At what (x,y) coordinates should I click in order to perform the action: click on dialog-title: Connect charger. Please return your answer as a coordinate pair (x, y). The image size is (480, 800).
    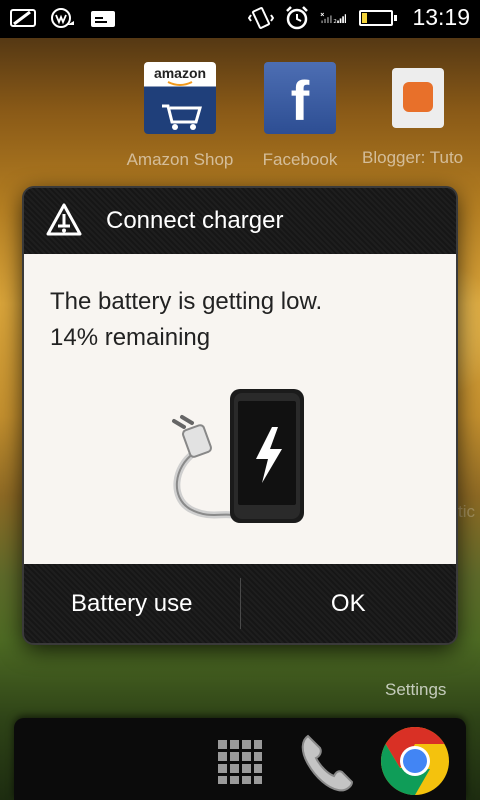
    Looking at the image, I should click on (195, 220).